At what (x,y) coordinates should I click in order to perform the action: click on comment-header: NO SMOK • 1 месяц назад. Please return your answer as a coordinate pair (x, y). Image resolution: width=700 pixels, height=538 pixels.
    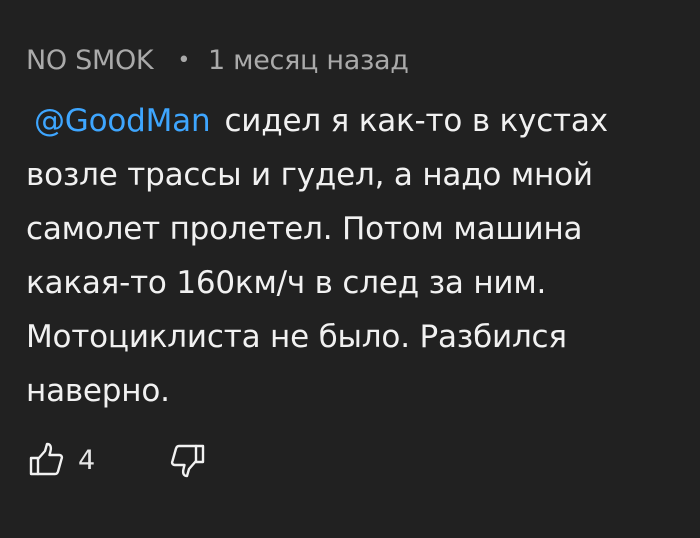
    Looking at the image, I should click on (356, 60).